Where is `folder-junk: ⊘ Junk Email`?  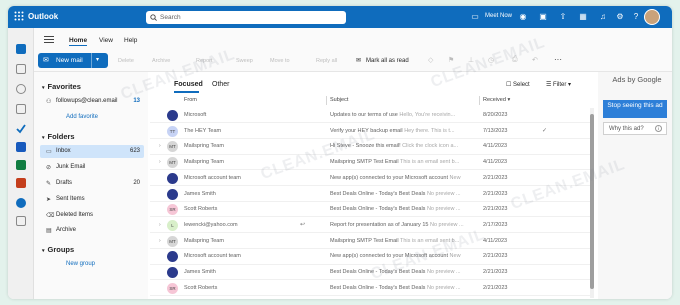
folder-junk: ⊘ Junk Email is located at coordinates (92, 167).